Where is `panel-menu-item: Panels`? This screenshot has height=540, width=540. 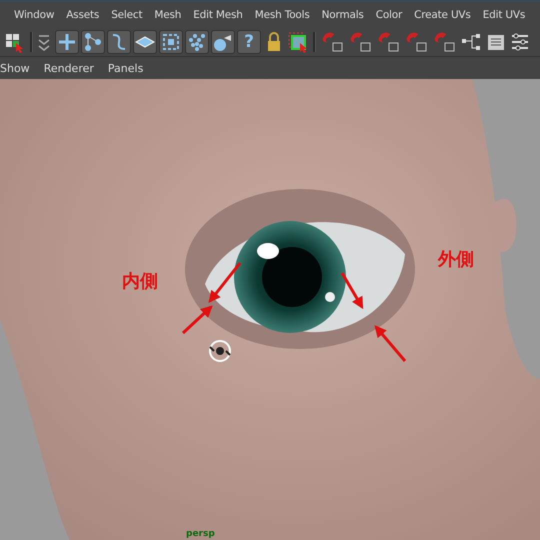
panel-menu-item: Panels is located at coordinates (126, 68).